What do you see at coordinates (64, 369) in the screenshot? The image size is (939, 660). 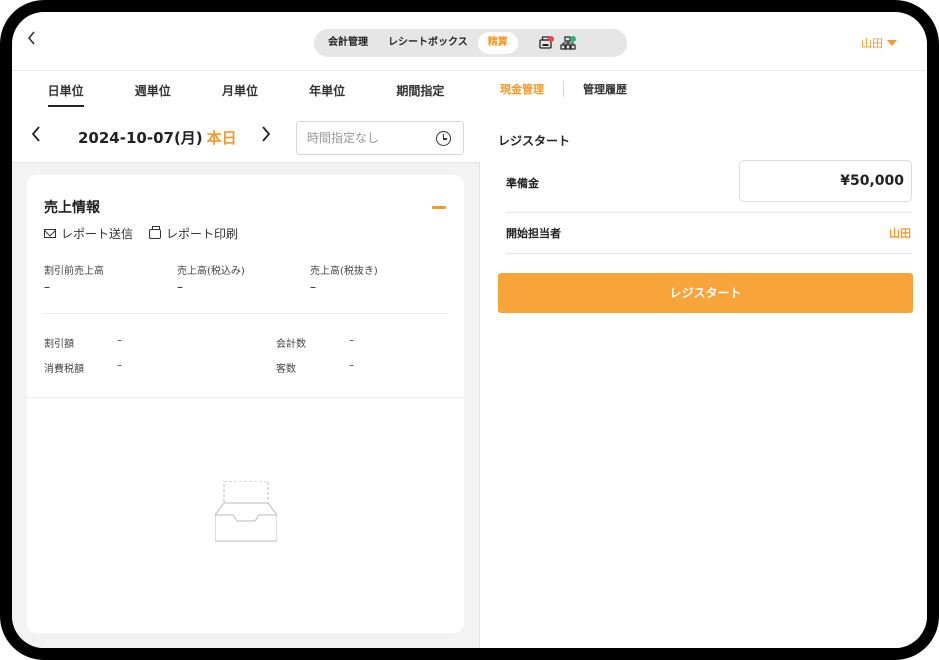 I see `row-label: 消費税額` at bounding box center [64, 369].